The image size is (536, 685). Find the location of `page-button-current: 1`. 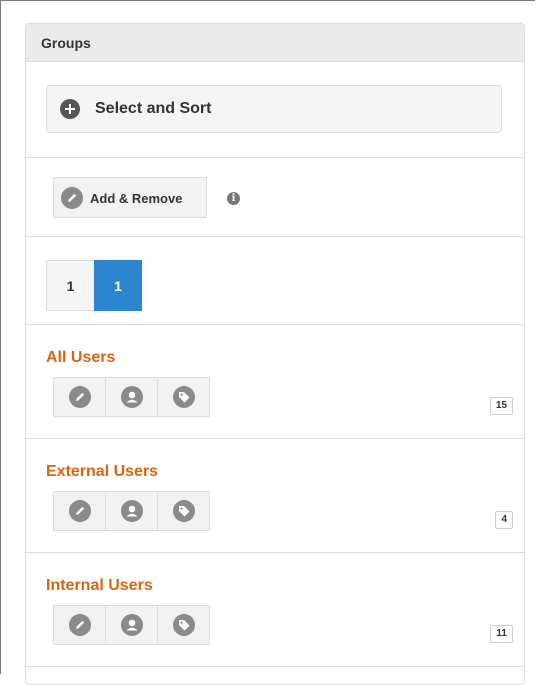

page-button-current: 1 is located at coordinates (118, 285).